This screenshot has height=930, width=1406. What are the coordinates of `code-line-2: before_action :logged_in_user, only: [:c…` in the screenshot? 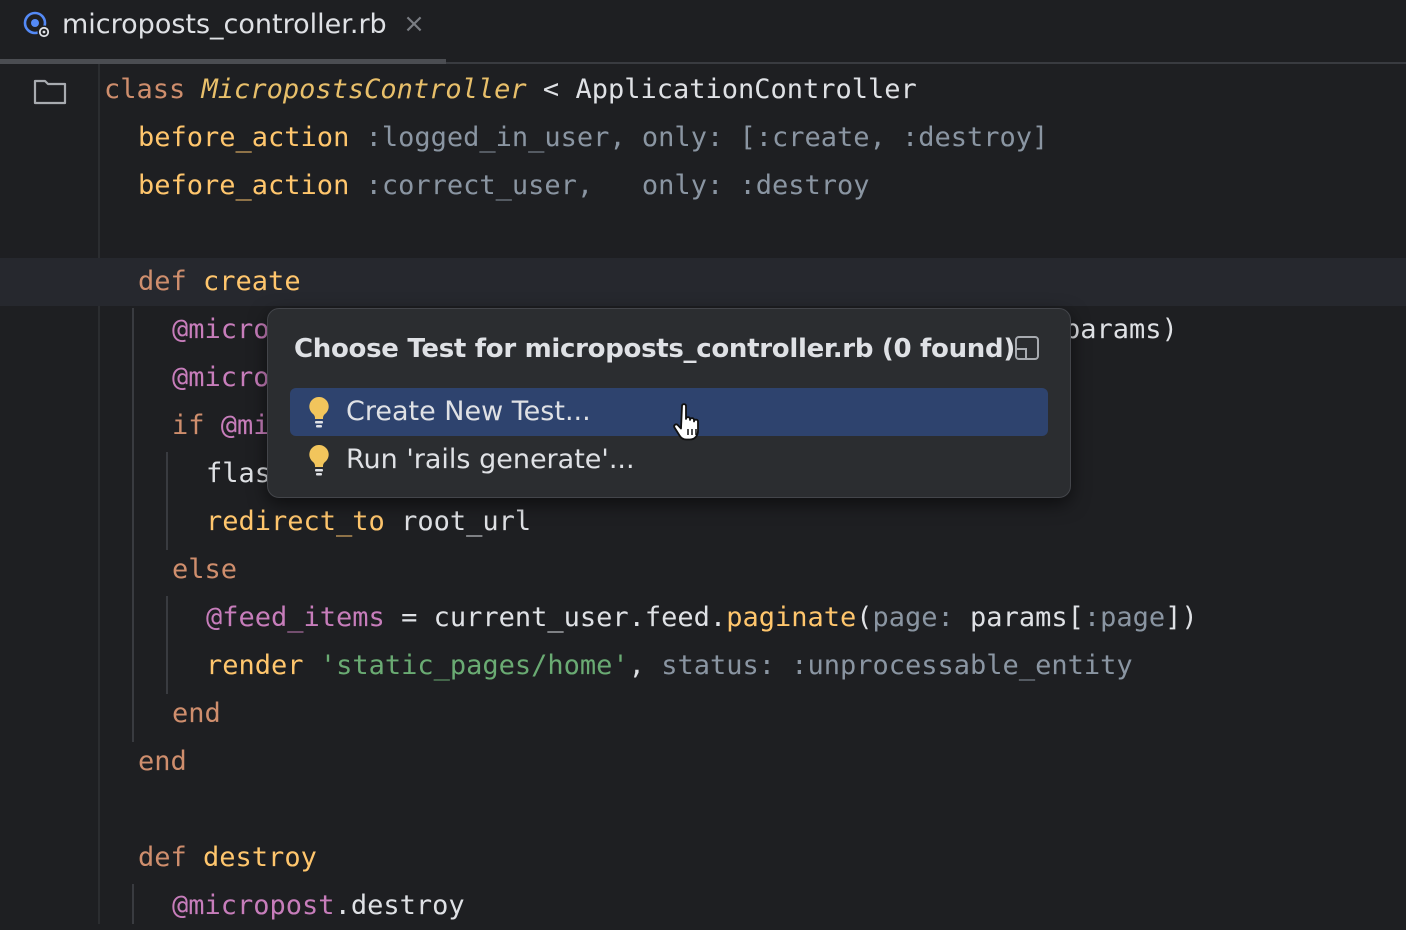 It's located at (593, 138).